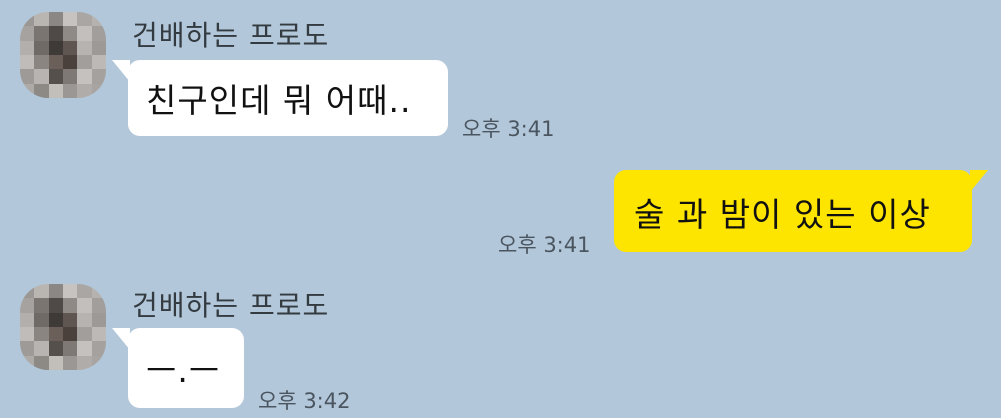  I want to click on message-bubble: ㅡ.ㅡ, so click(178, 368).